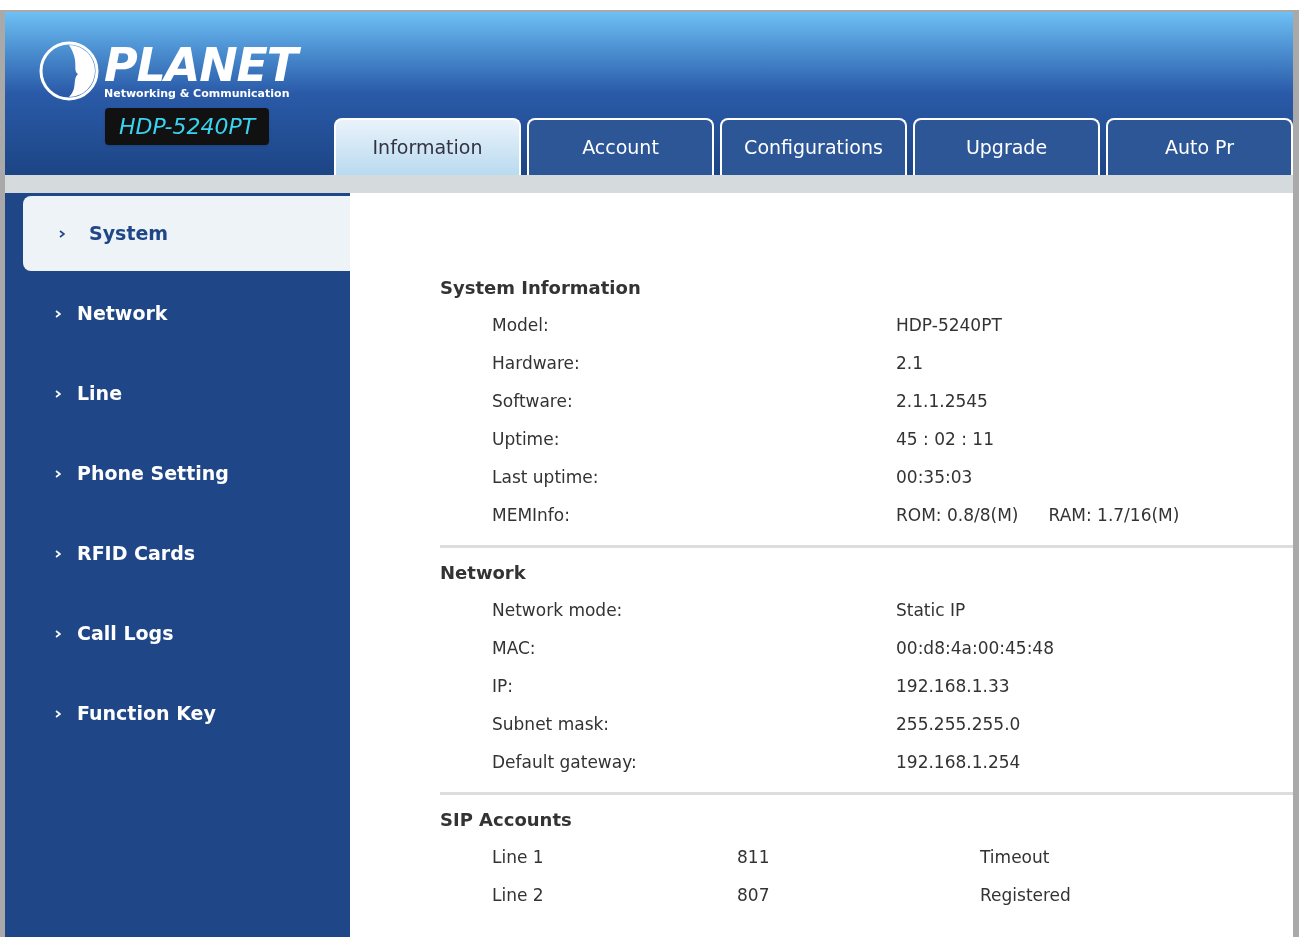 Image resolution: width=1299 pixels, height=937 pixels. I want to click on tab: Configurations, so click(813, 146).